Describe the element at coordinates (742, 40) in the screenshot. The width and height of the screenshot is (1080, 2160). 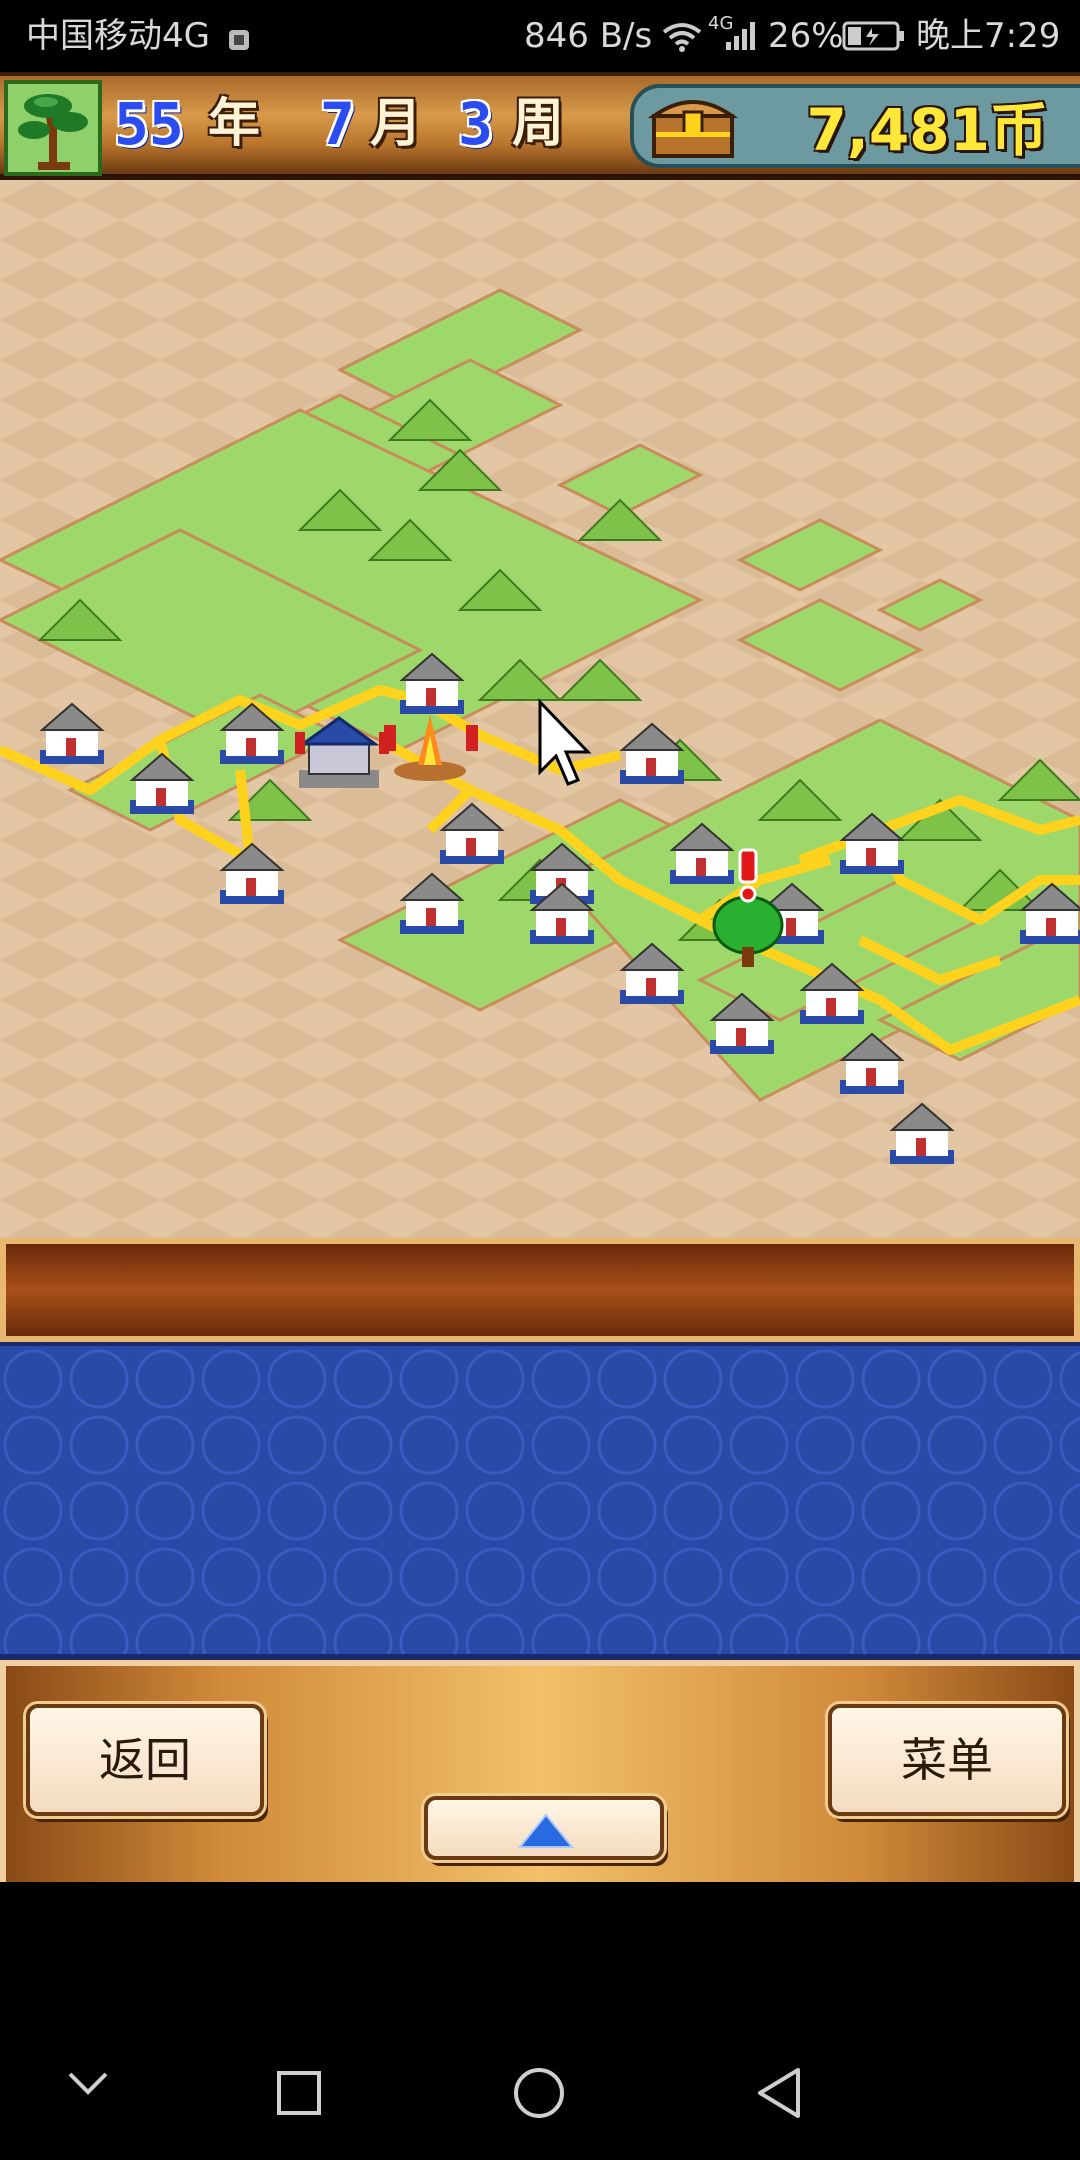
I see `signal-icon` at that location.